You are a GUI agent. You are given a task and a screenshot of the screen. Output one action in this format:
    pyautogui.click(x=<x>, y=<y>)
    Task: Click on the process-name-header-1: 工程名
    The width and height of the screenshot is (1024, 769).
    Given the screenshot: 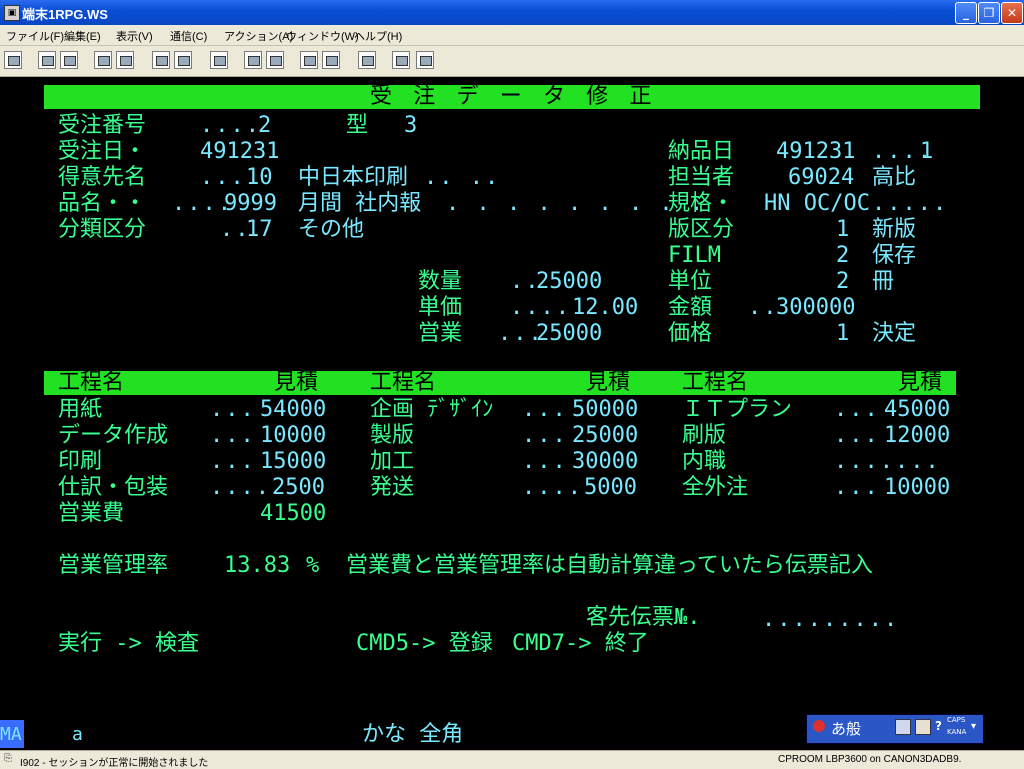 What is the action you would take?
    pyautogui.click(x=91, y=382)
    